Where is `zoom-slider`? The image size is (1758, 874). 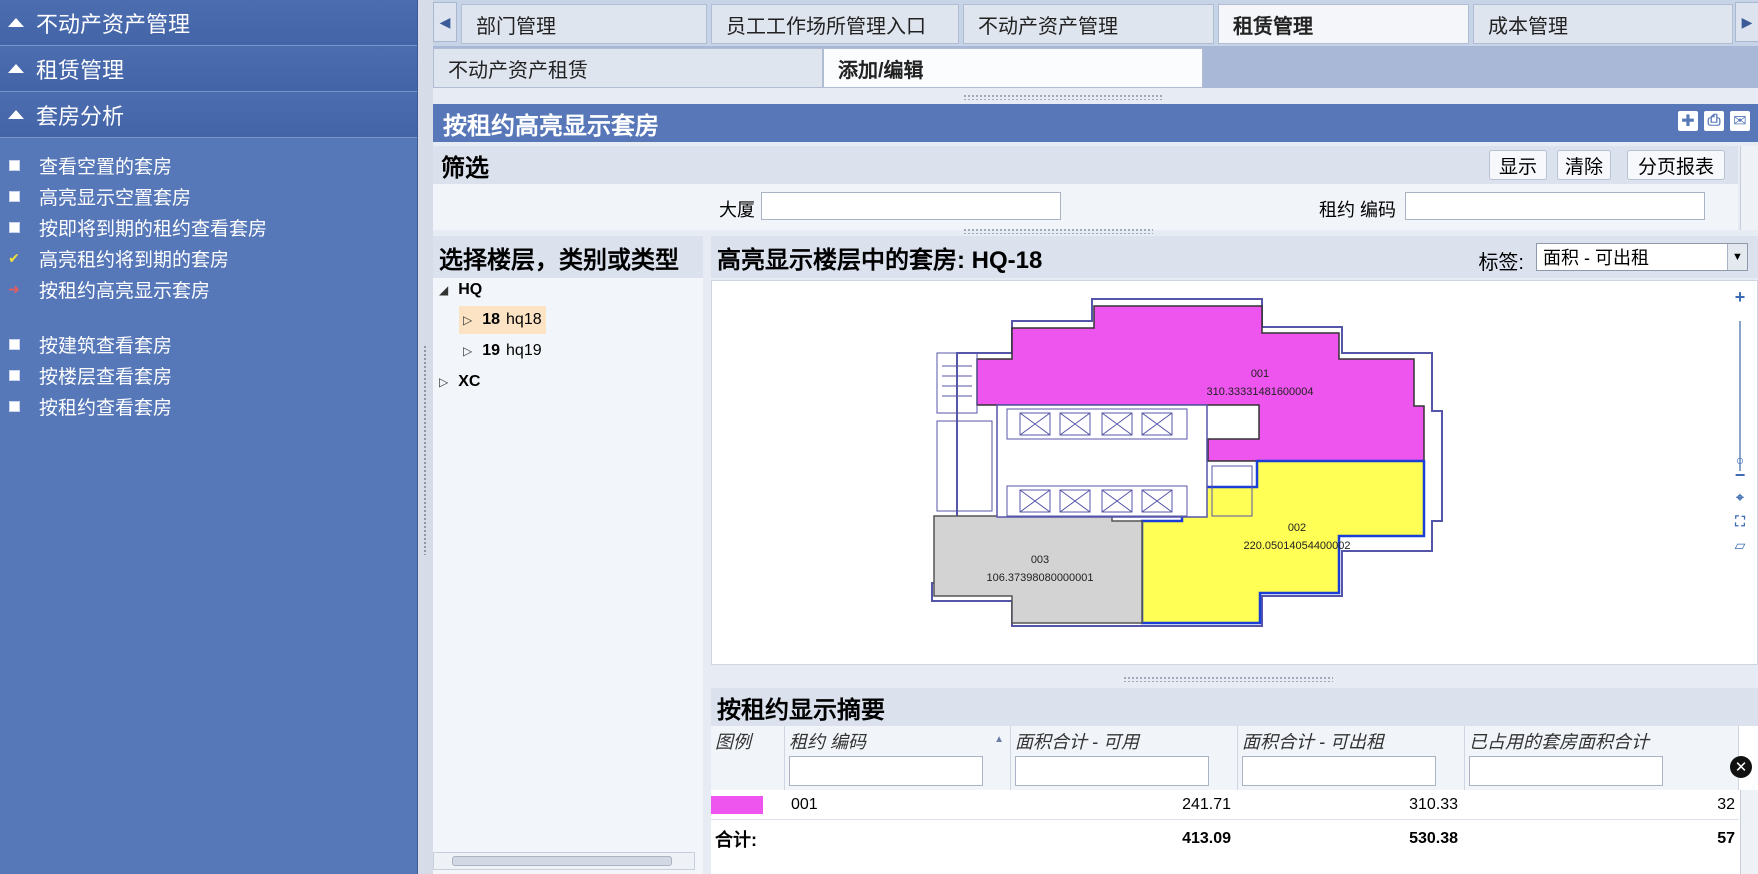
zoom-slider is located at coordinates (1740, 396).